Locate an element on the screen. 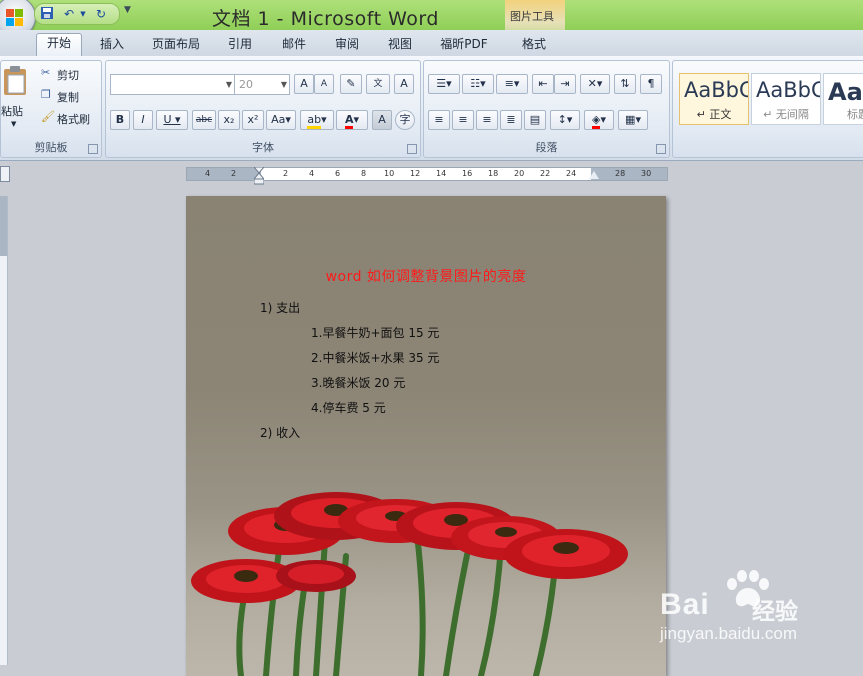 The height and width of the screenshot is (676, 863). cut-label: 剪切 is located at coordinates (68, 75).